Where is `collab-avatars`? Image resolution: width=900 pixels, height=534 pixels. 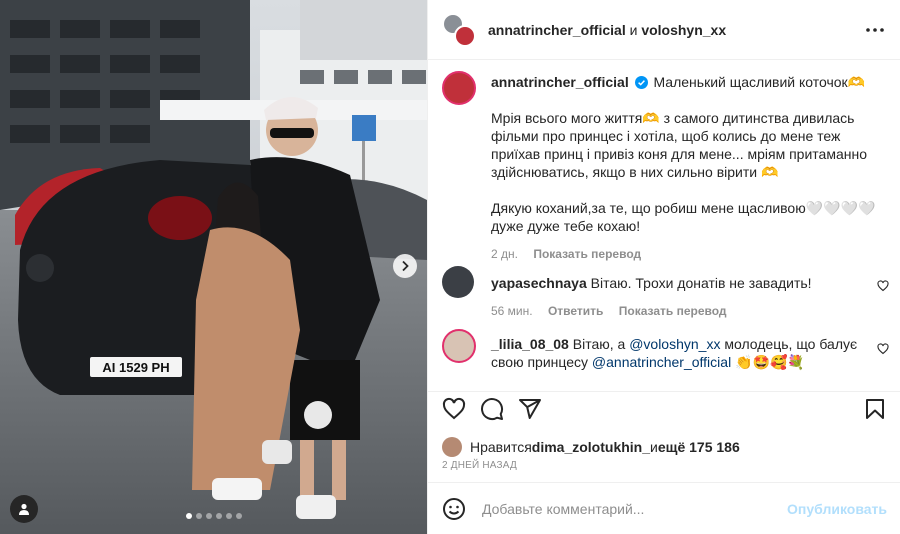 collab-avatars is located at coordinates (459, 29).